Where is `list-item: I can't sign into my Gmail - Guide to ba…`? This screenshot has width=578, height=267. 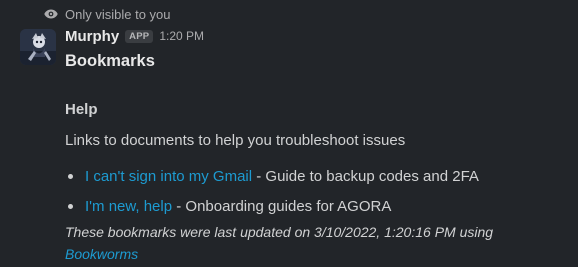
list-item: I can't sign into my Gmail - Guide to ba… is located at coordinates (272, 176).